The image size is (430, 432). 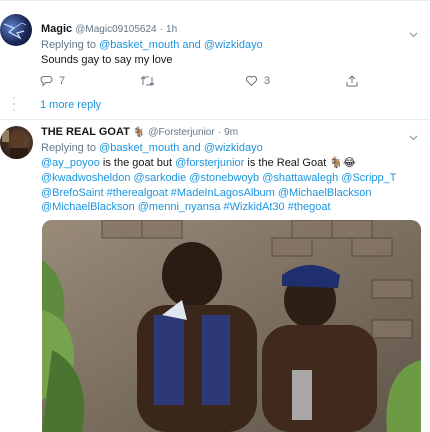 What do you see at coordinates (70, 163) in the screenshot?
I see `mention: @ay_poyoo` at bounding box center [70, 163].